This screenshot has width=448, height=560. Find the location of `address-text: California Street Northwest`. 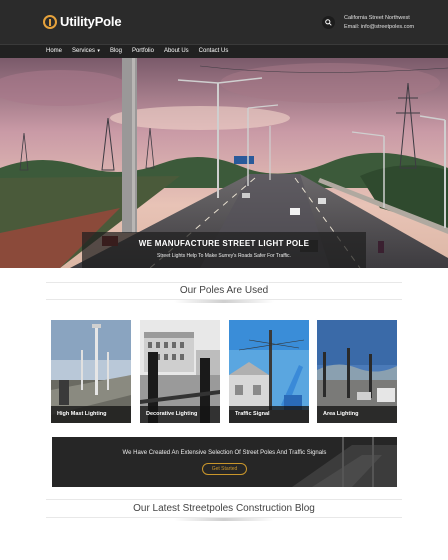

address-text: California Street Northwest is located at coordinates (377, 18).